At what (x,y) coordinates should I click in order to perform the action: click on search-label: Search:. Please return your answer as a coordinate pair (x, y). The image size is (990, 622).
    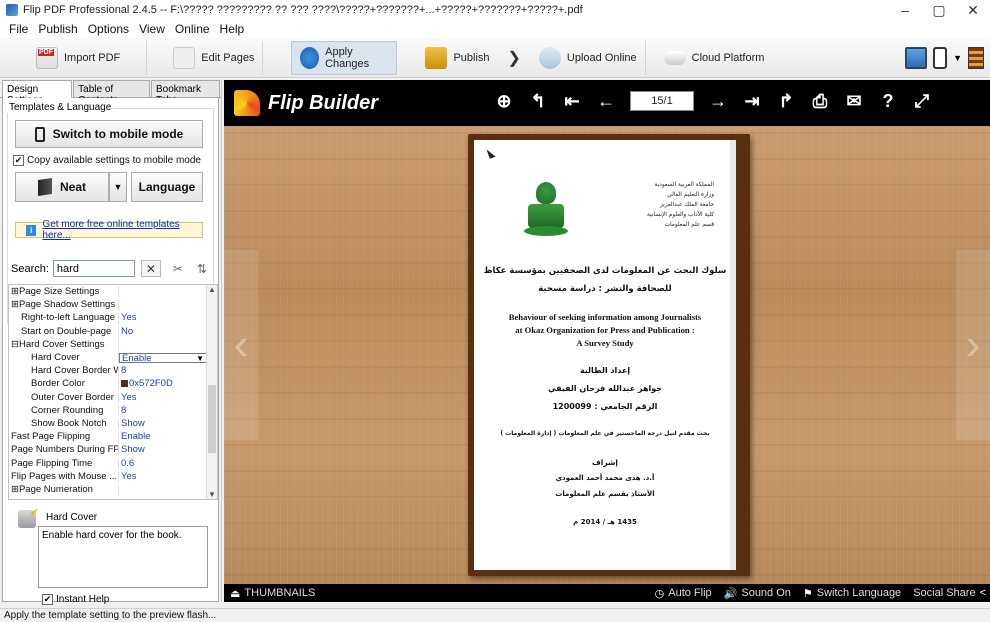
    Looking at the image, I should click on (30, 268).